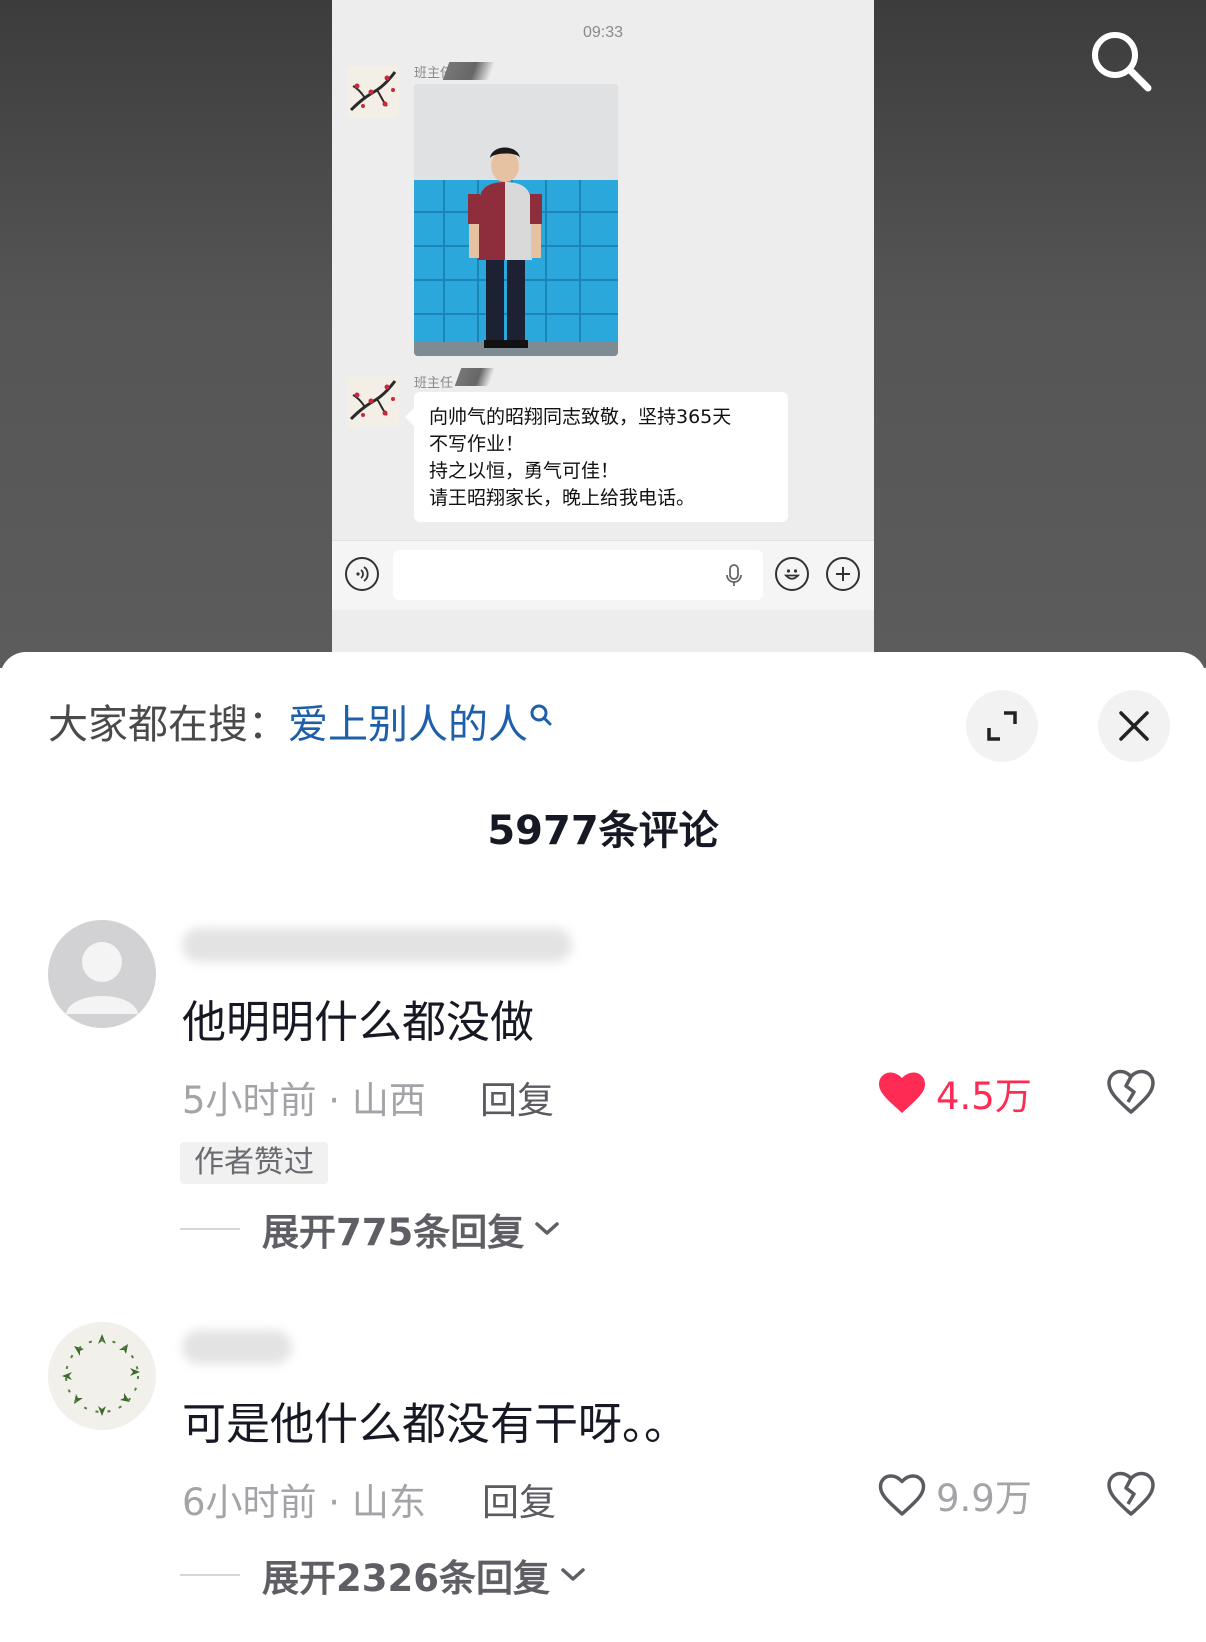 The width and height of the screenshot is (1206, 1642). Describe the element at coordinates (362, 574) in the screenshot. I see `voice-icon` at that location.